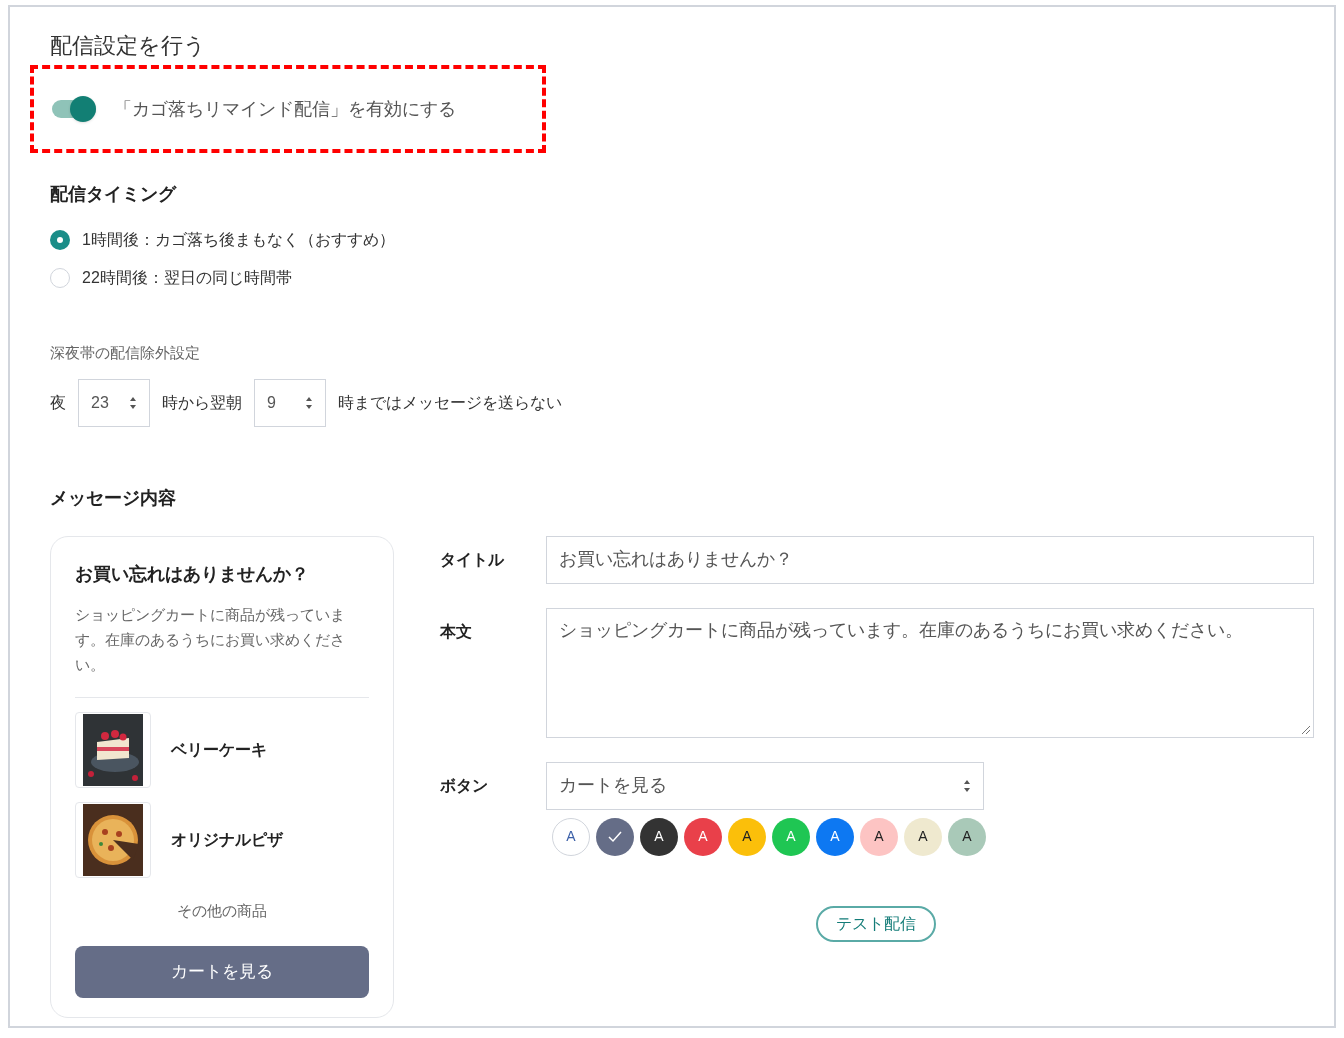 This screenshot has width=1344, height=1038. I want to click on product-name: ベリーケーキ, so click(219, 749).